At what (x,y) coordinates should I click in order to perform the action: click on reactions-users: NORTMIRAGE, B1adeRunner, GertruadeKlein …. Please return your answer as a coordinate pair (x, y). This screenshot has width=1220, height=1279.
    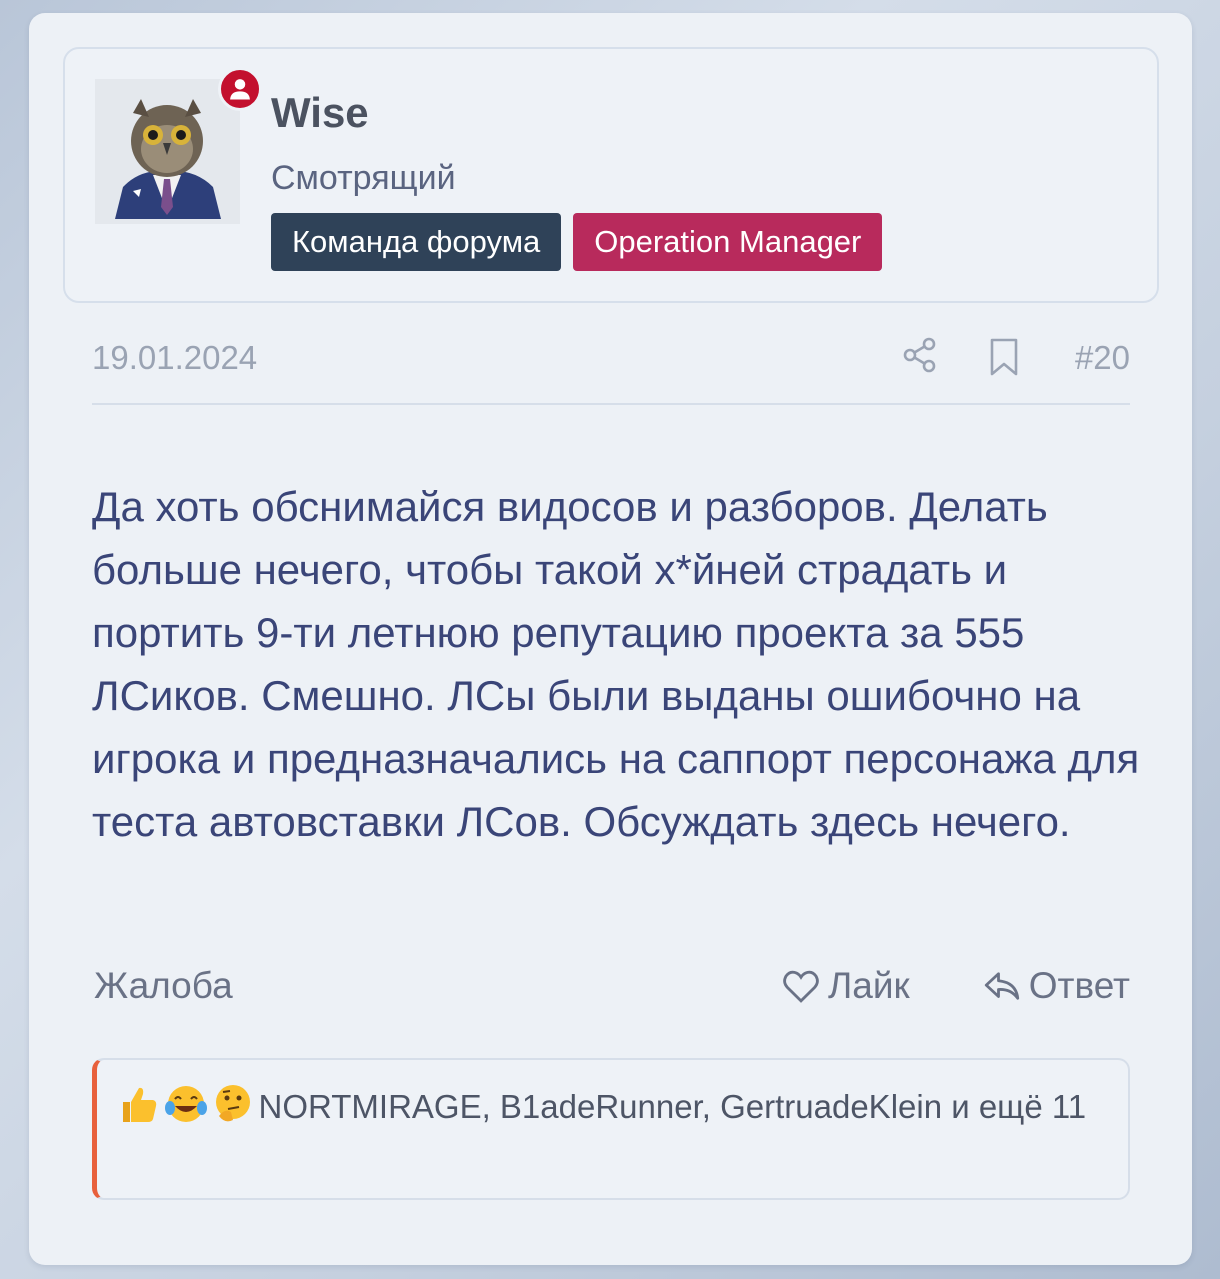
    Looking at the image, I should click on (673, 1106).